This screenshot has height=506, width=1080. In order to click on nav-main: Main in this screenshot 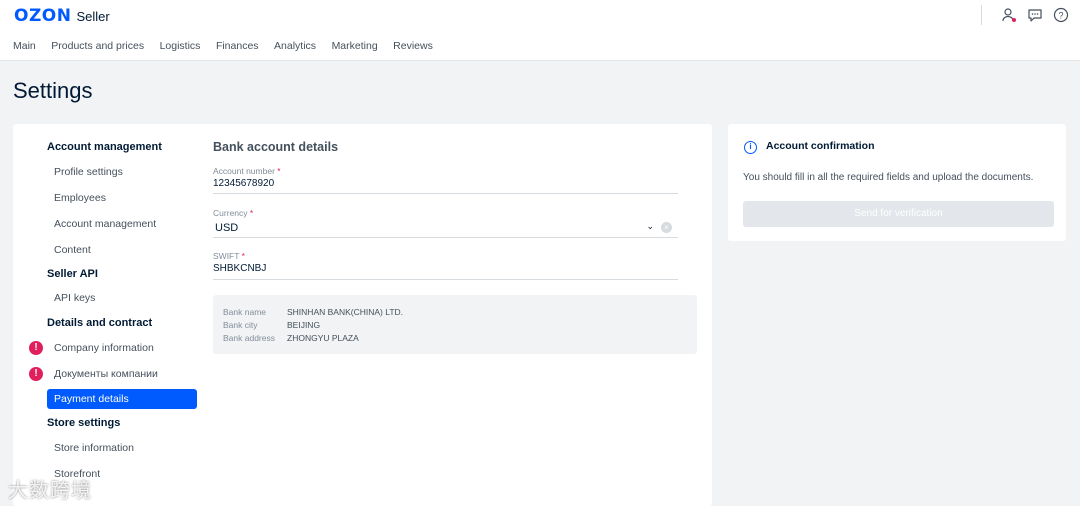, I will do `click(24, 46)`.